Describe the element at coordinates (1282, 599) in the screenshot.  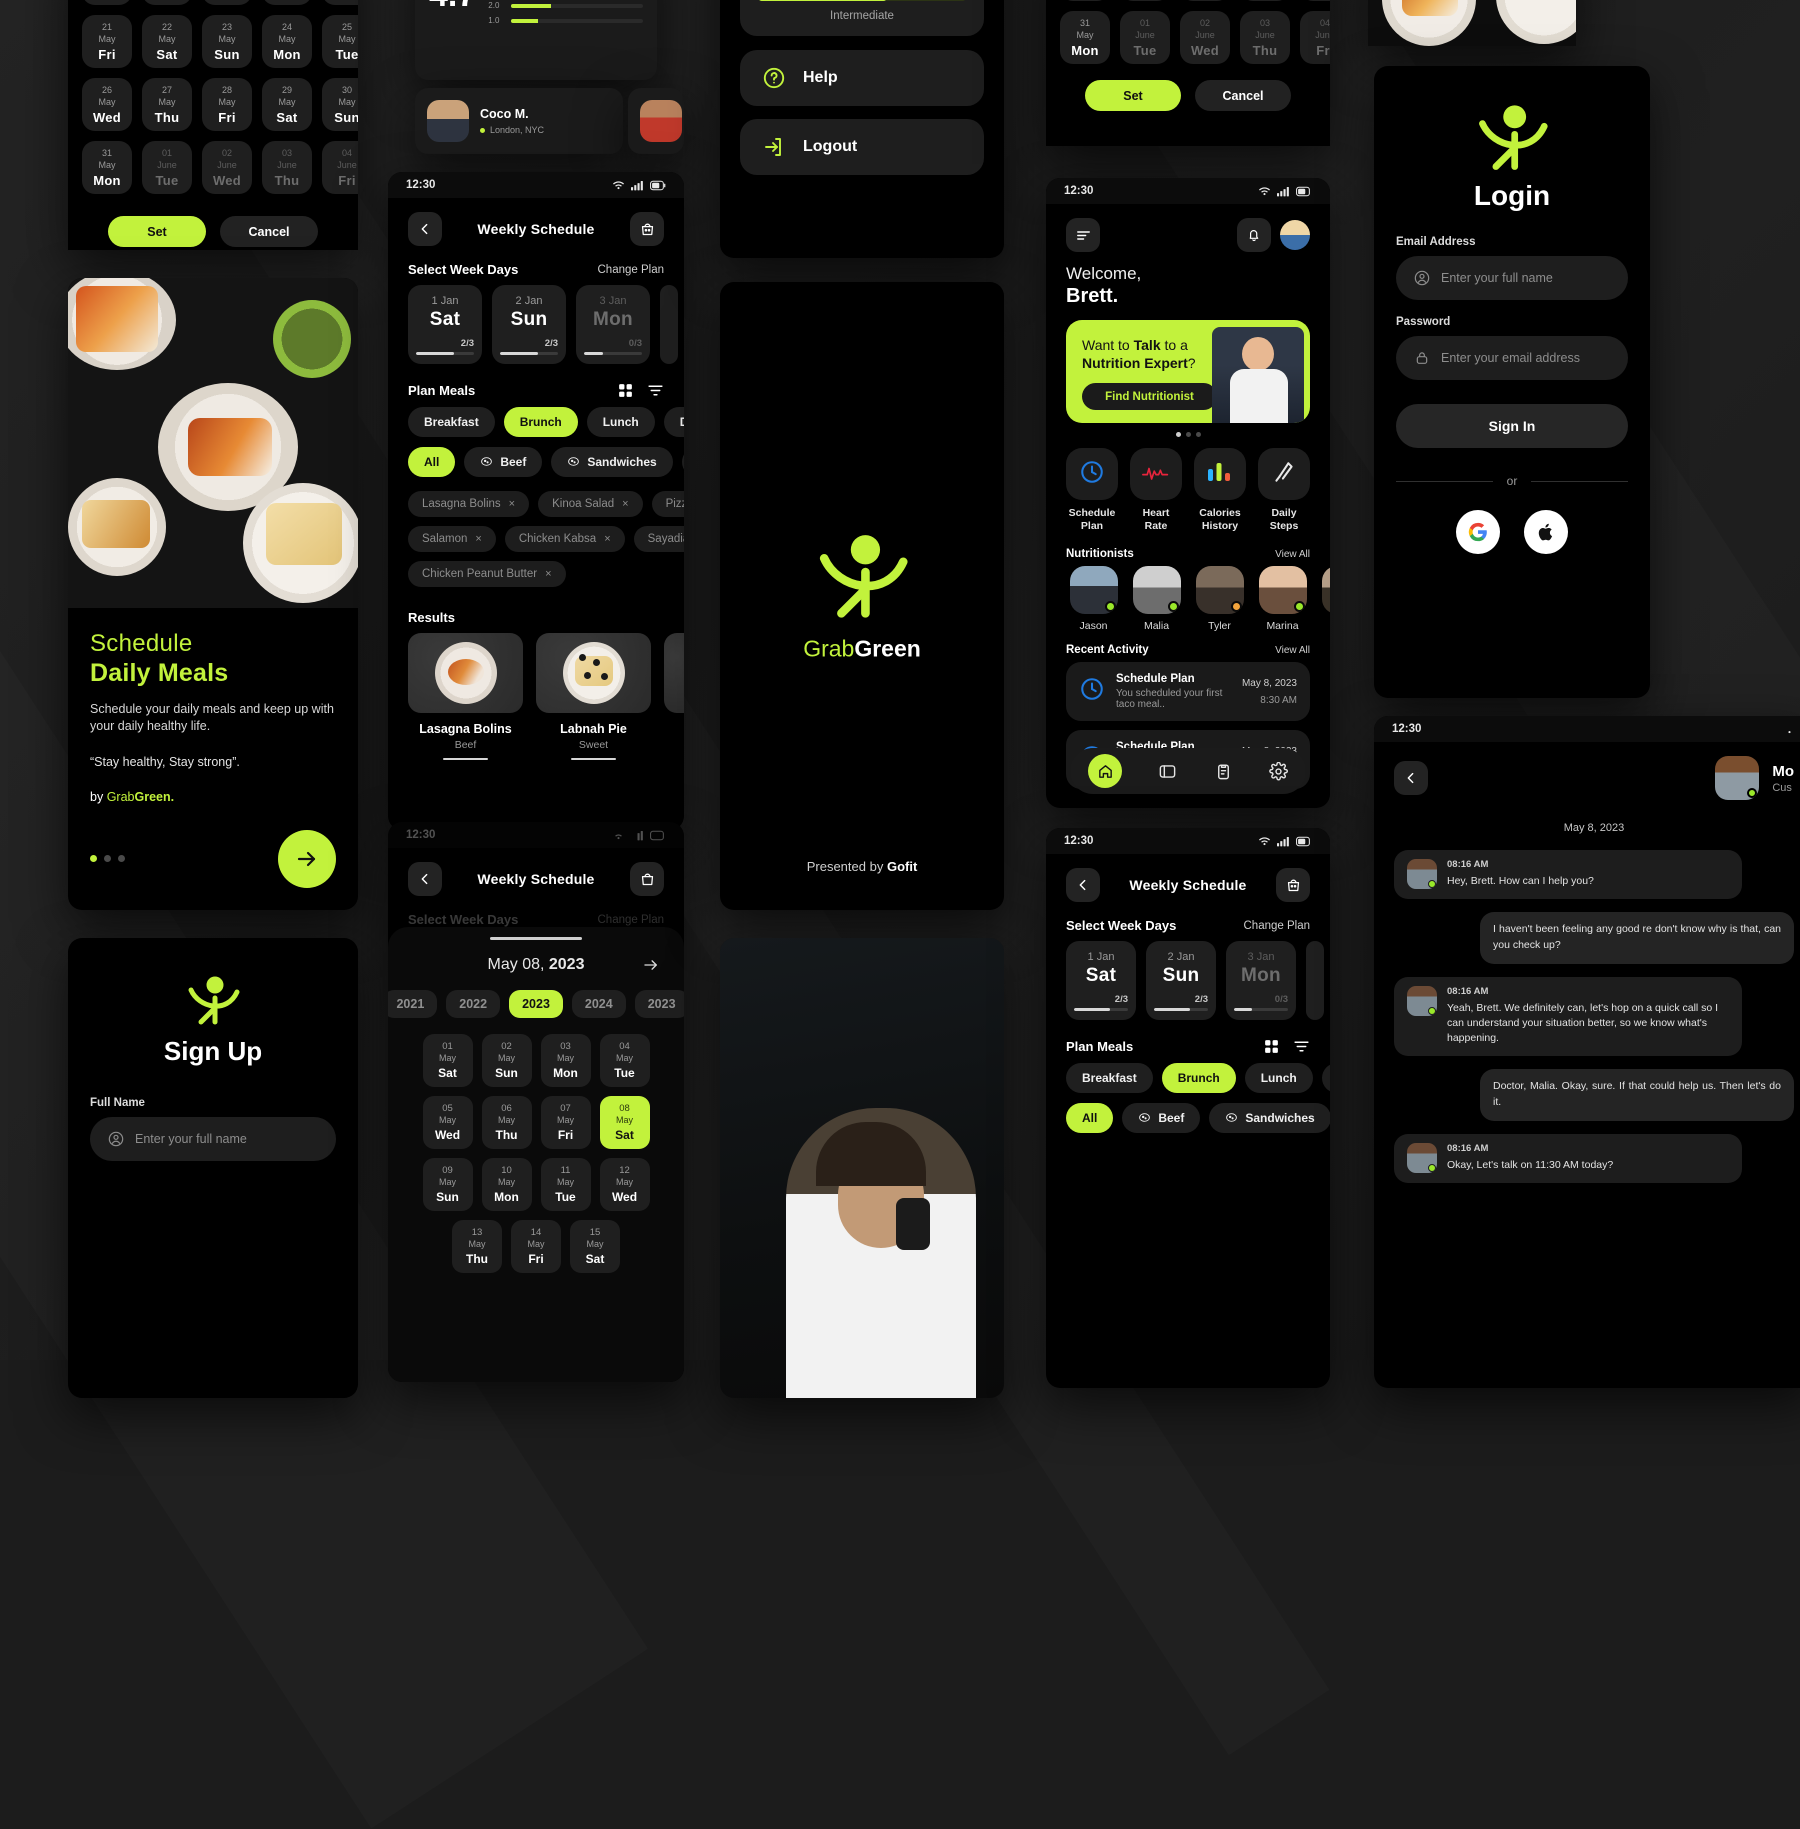
I see `nutritionist-item: Marina` at that location.